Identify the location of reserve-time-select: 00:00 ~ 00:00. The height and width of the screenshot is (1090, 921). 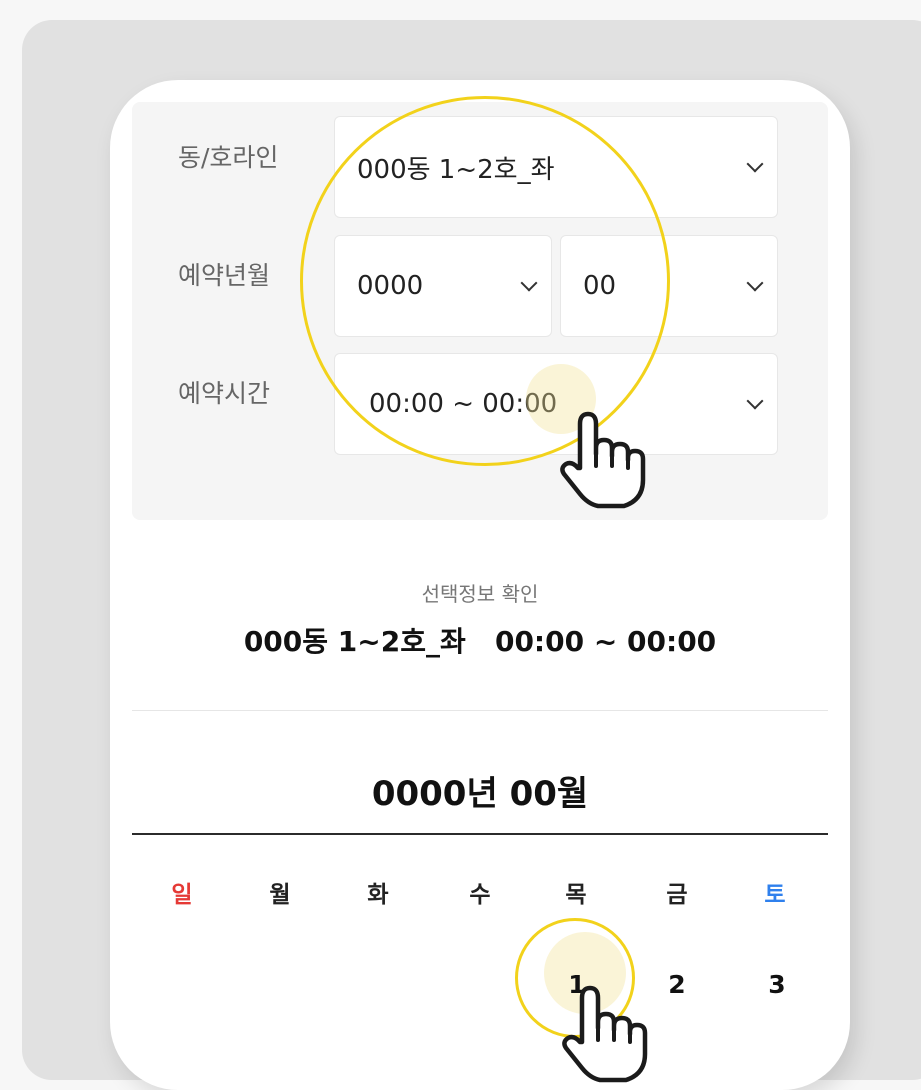
(556, 404).